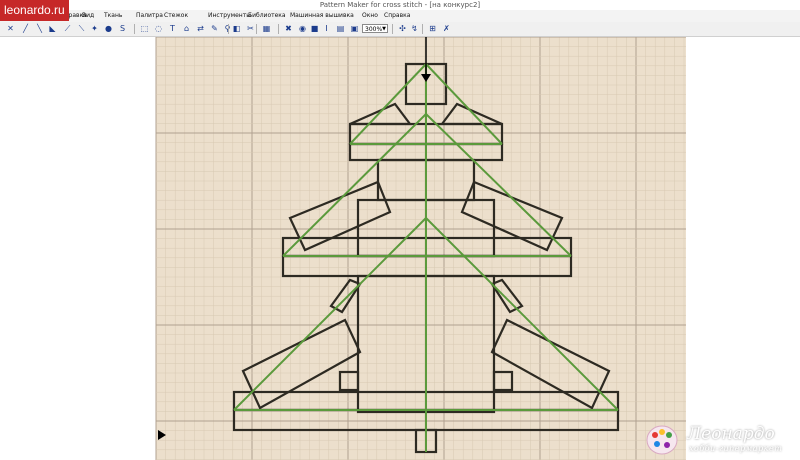  I want to click on zoom-value: 300%, so click(374, 29).